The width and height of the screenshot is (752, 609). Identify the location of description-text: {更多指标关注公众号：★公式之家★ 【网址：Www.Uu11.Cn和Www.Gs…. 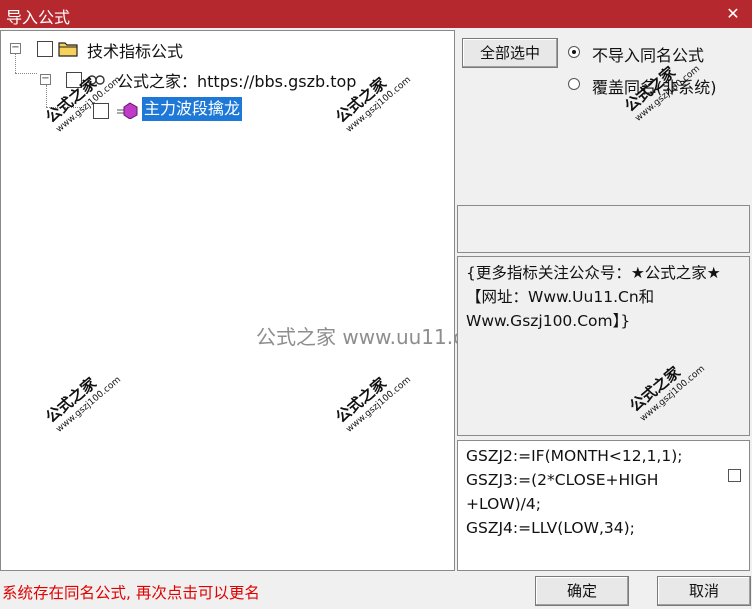
(593, 297).